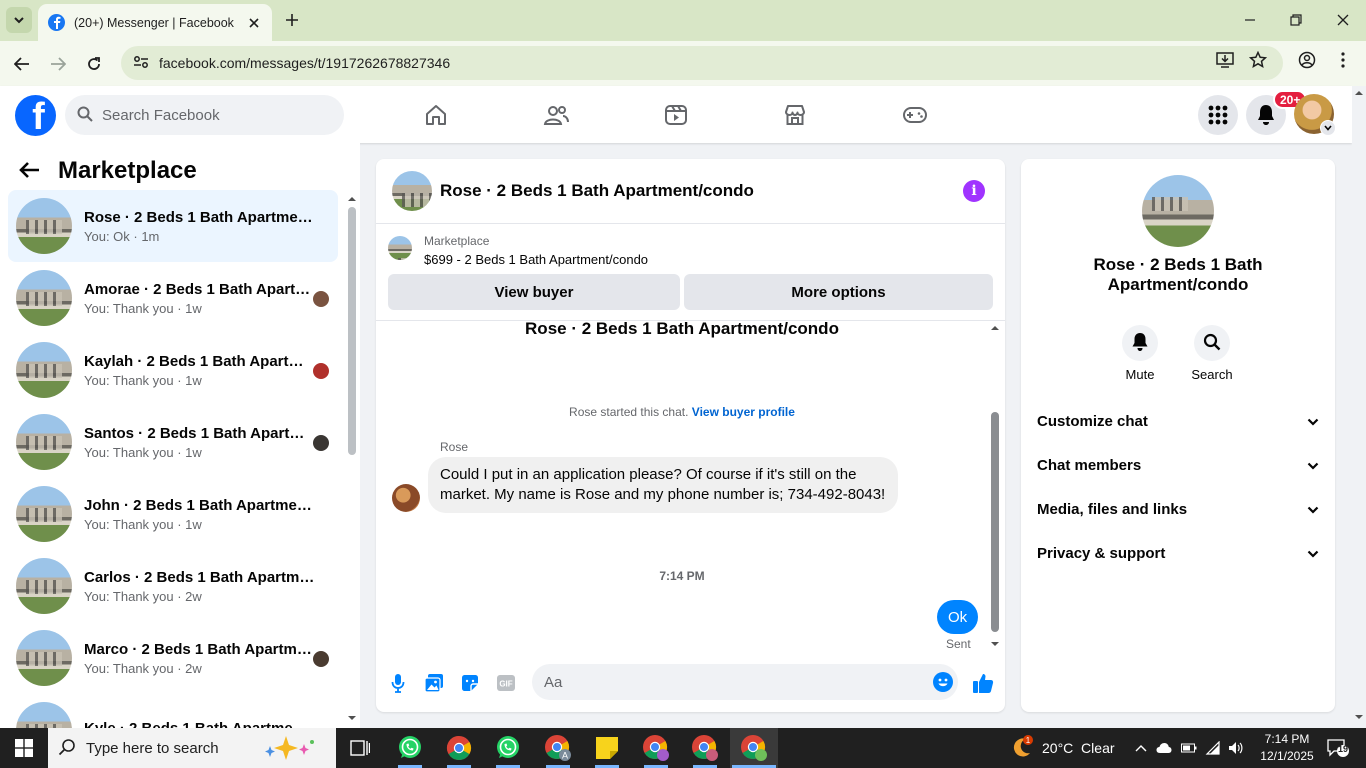  Describe the element at coordinates (1343, 20) in the screenshot. I see `close-window-icon` at that location.